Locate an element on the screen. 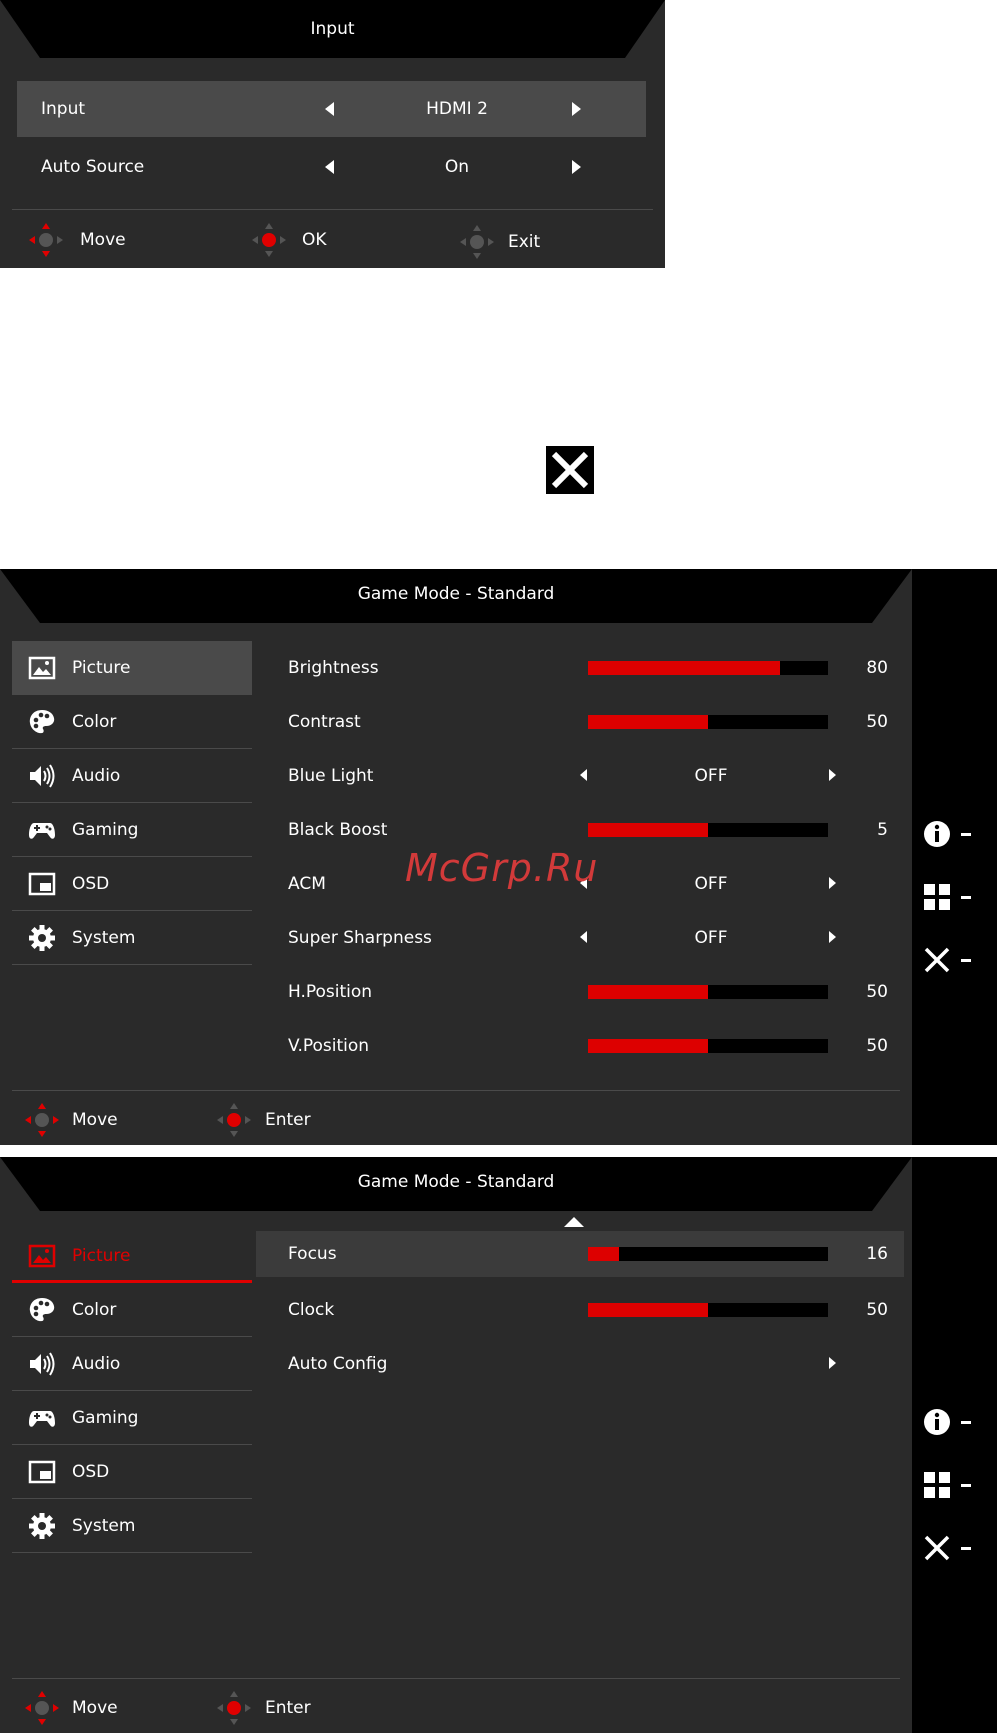 Image resolution: width=997 pixels, height=1733 pixels. scroll-up-icon is located at coordinates (574, 1222).